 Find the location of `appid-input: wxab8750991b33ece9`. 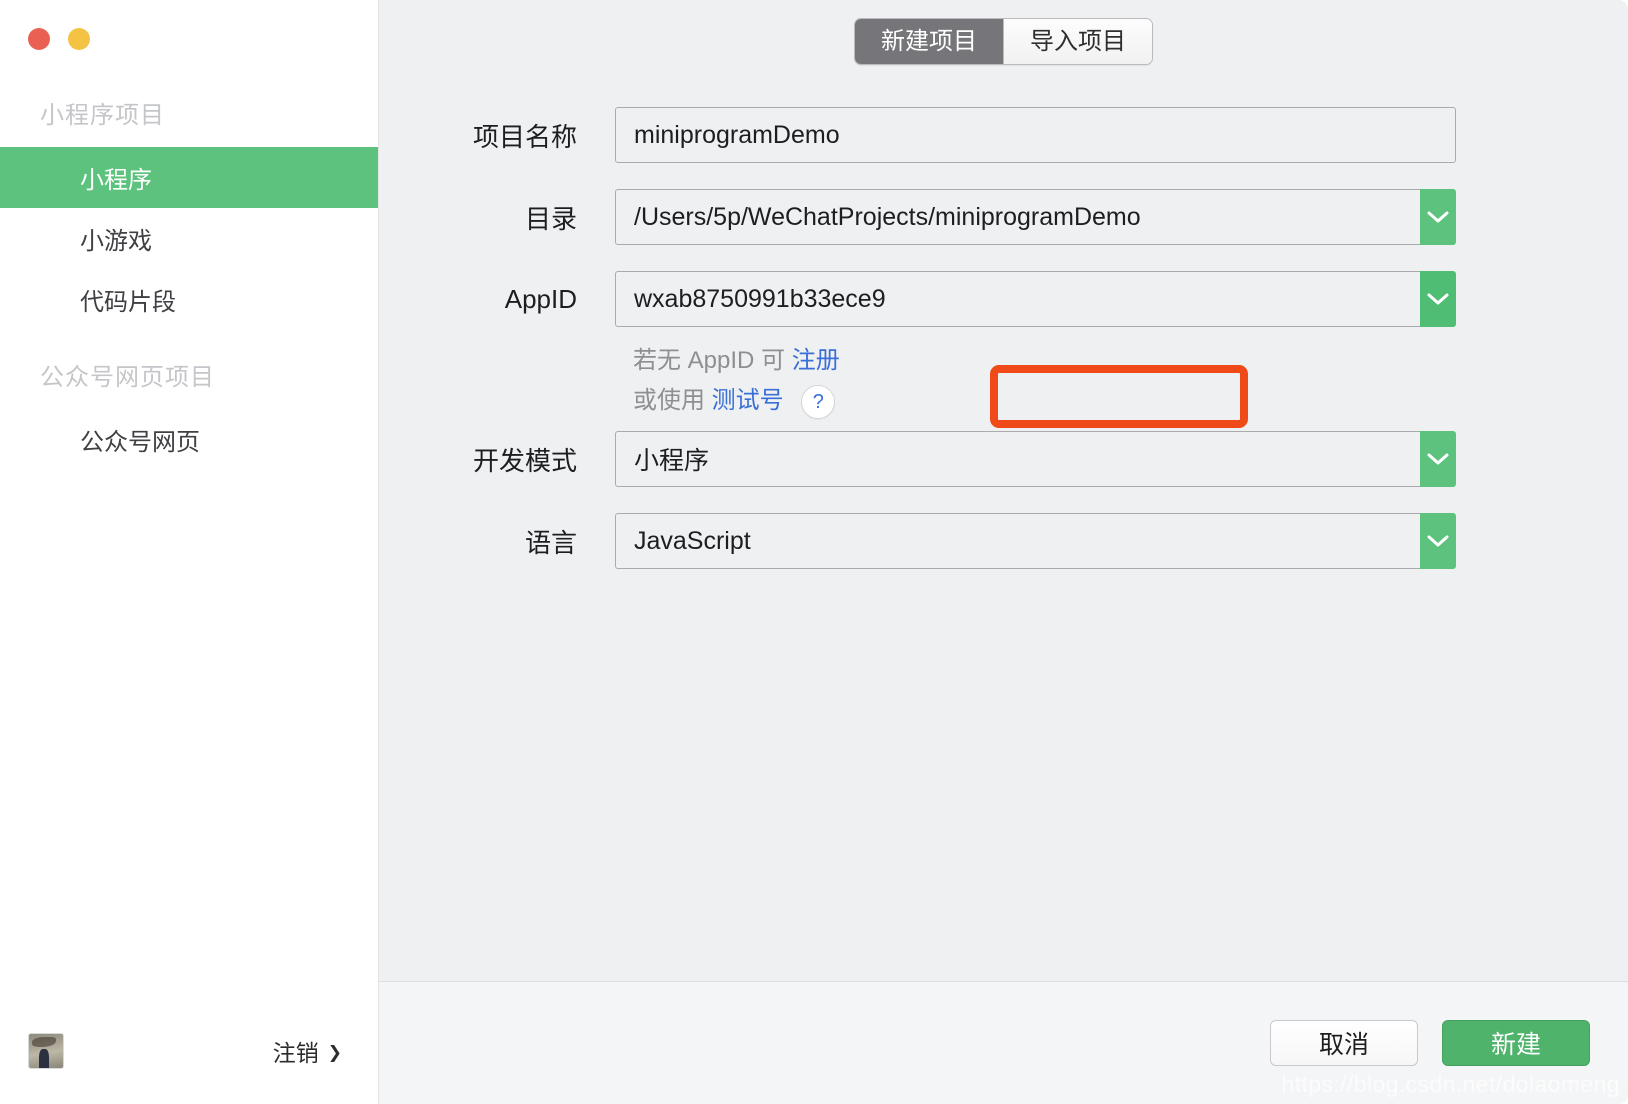

appid-input: wxab8750991b33ece9 is located at coordinates (1017, 299).